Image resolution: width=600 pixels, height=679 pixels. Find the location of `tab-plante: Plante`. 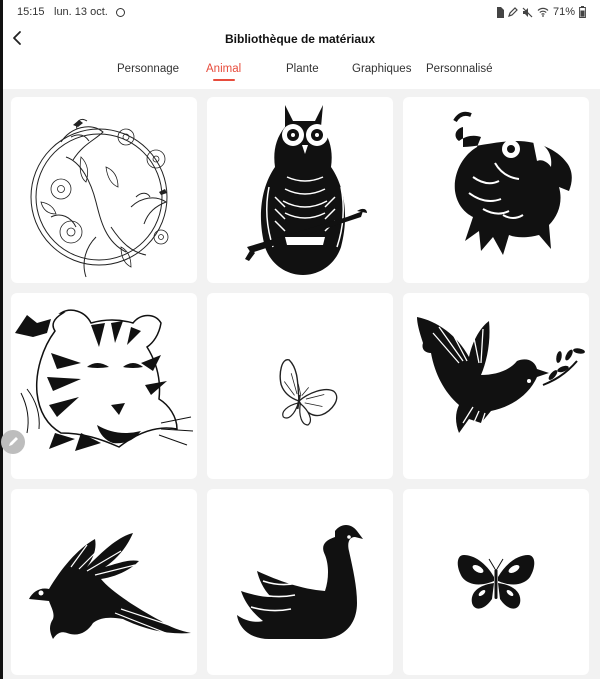

tab-plante: Plante is located at coordinates (302, 69).